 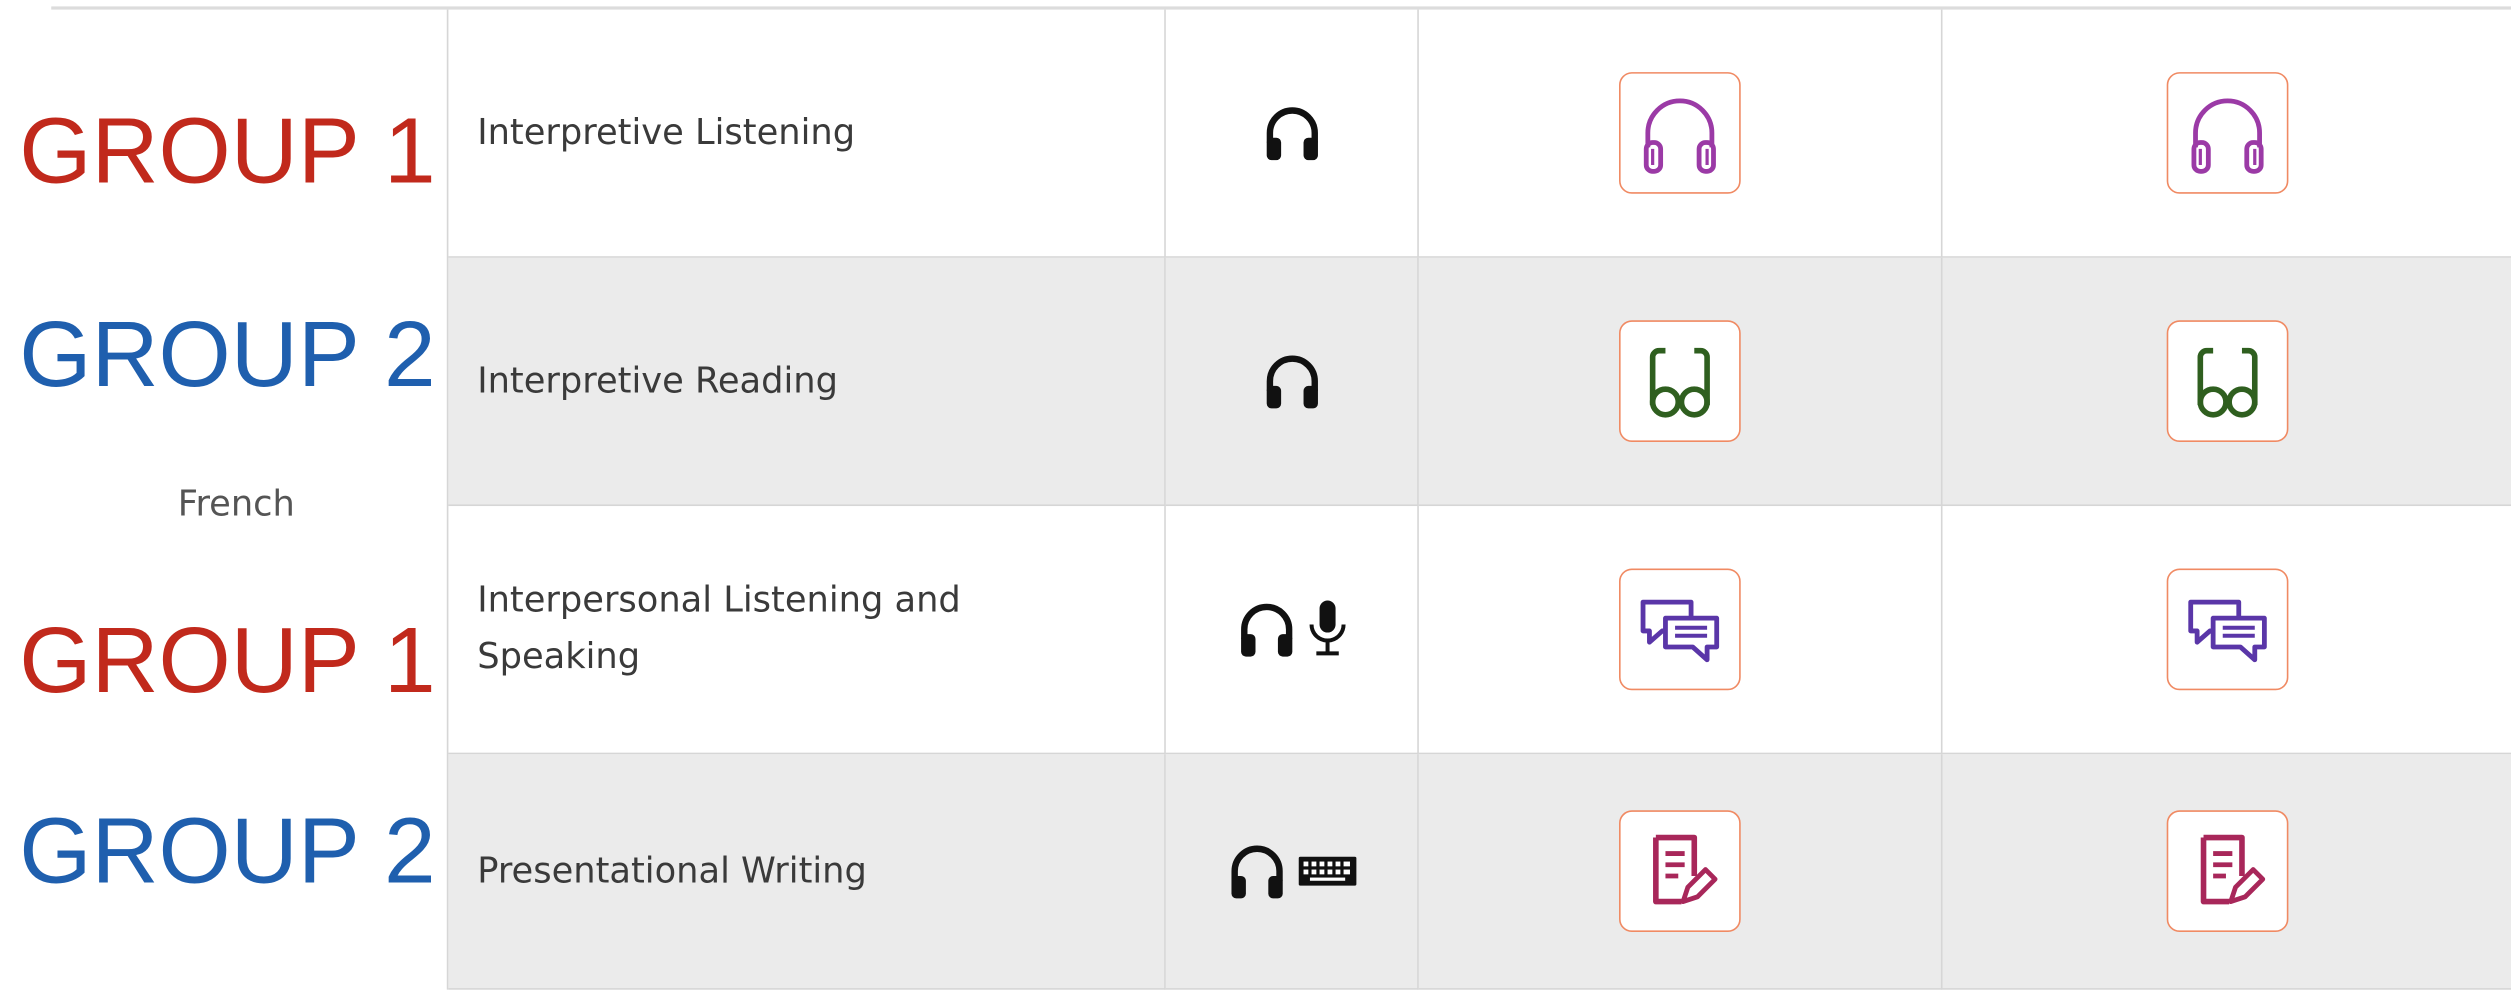 I want to click on group-label-2: GROUP 2, so click(x=227, y=354).